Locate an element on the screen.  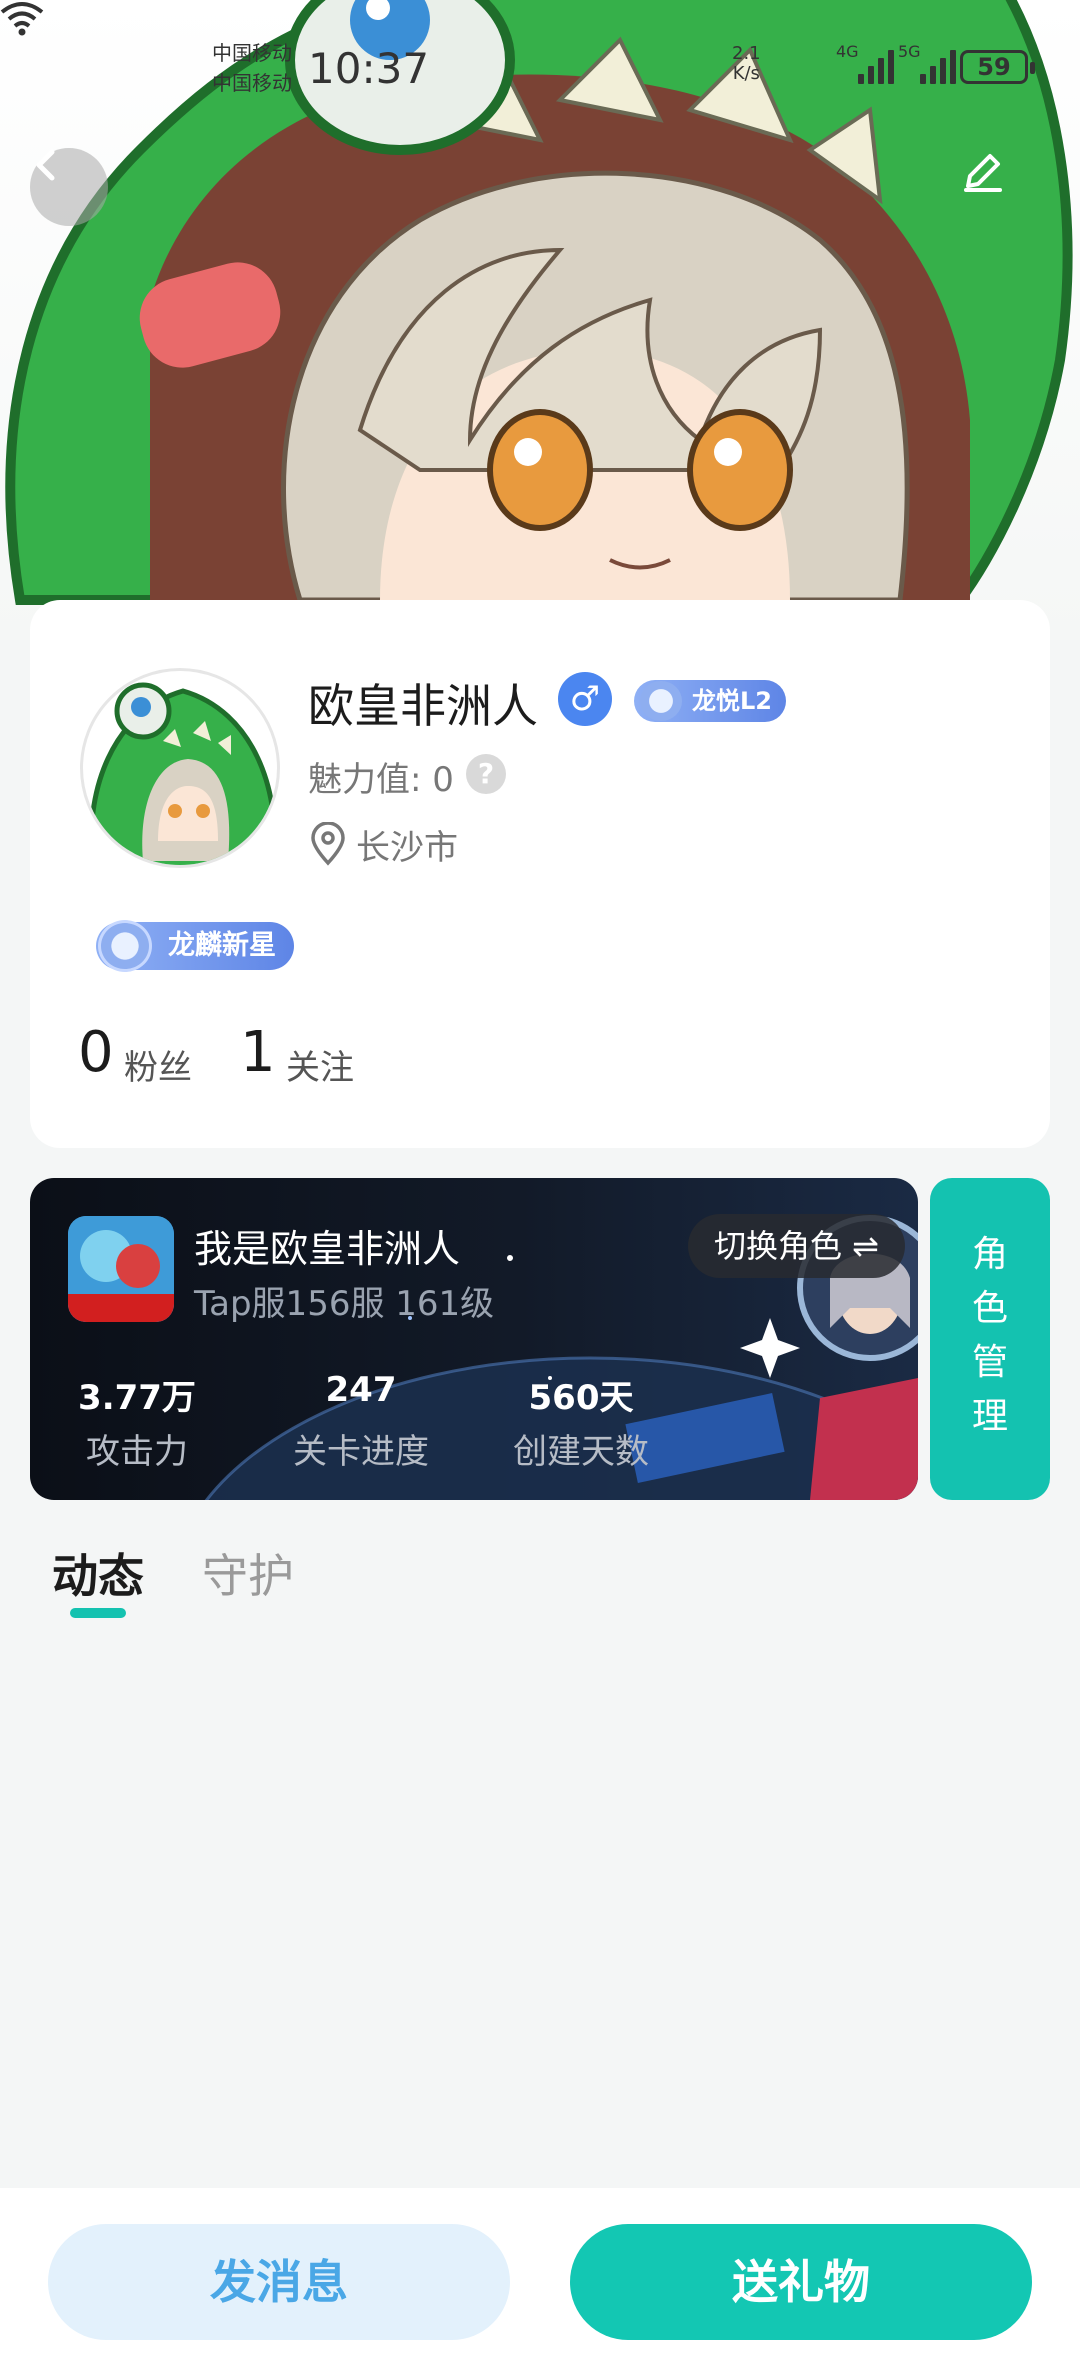
chevron-left-icon is located at coordinates (45, 165).